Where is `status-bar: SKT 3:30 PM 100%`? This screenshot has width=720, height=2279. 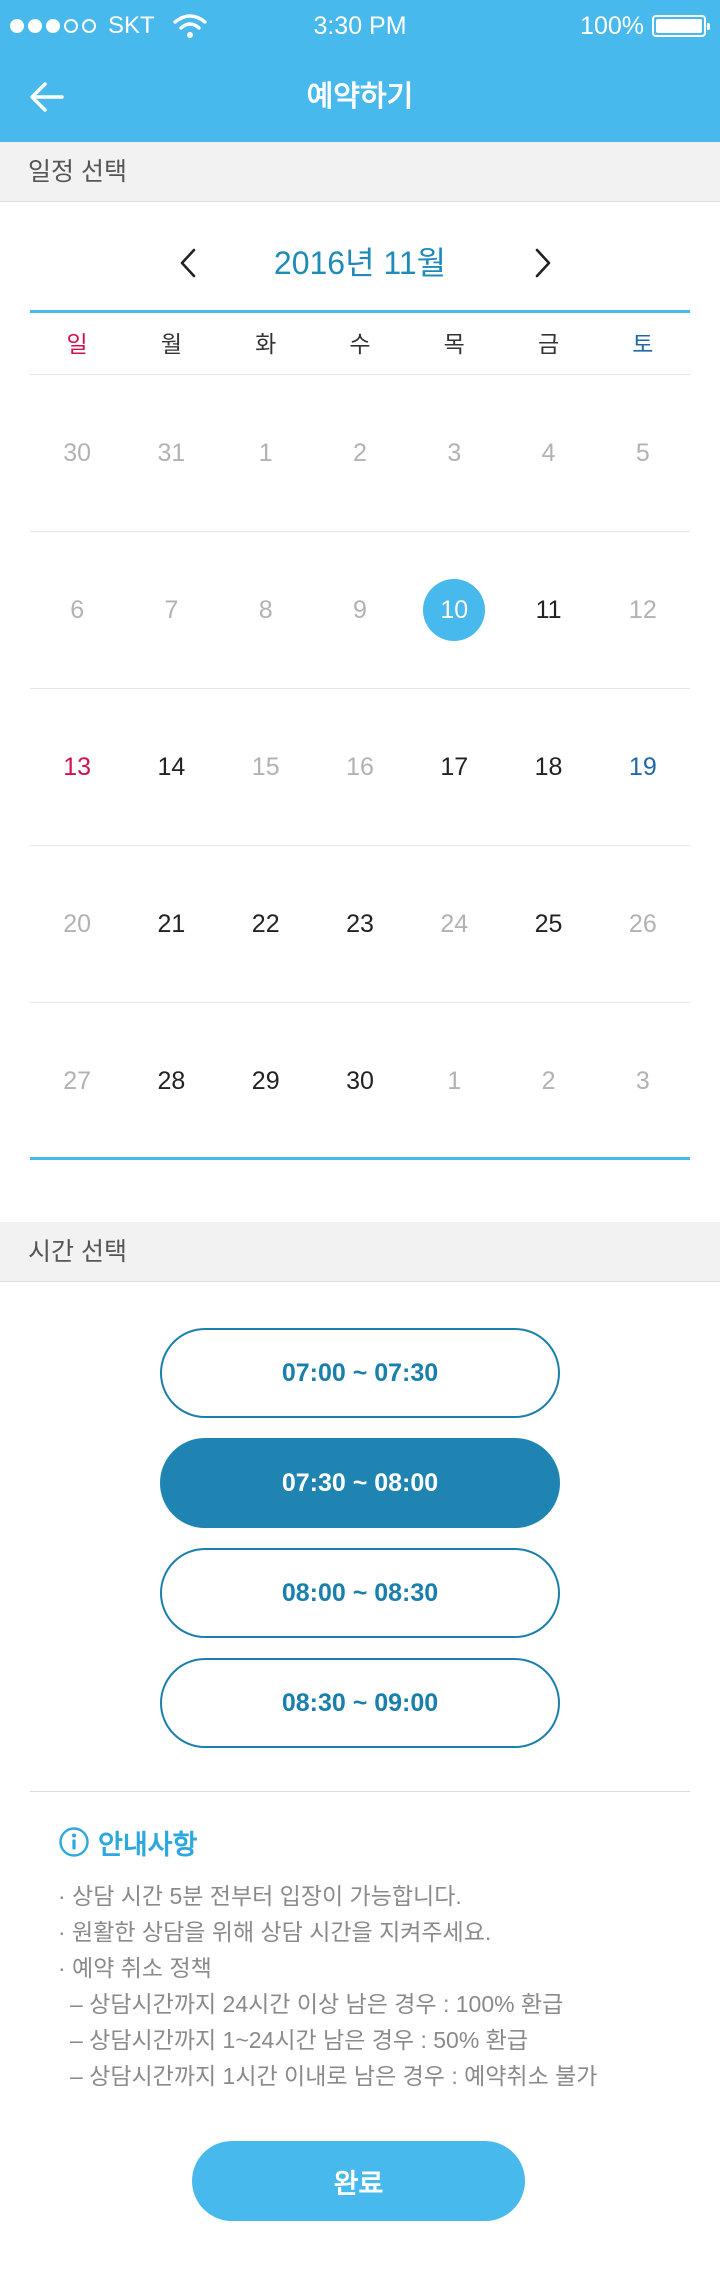
status-bar: SKT 3:30 PM 100% is located at coordinates (360, 26).